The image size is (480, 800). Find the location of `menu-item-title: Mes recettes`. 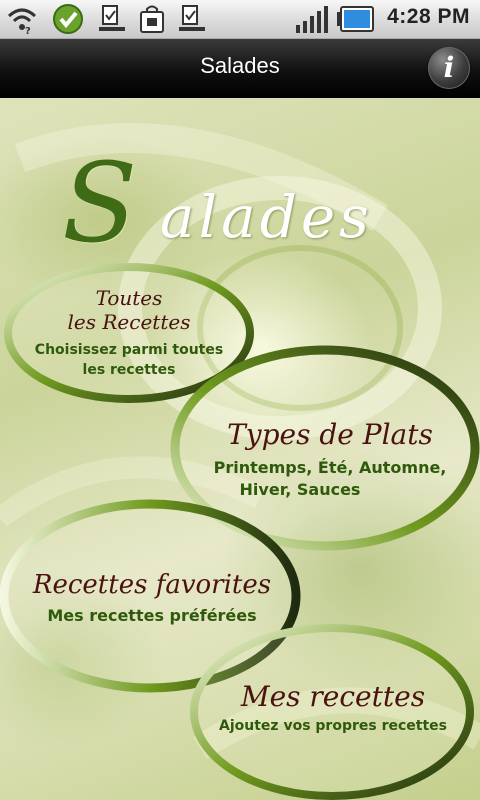

menu-item-title: Mes recettes is located at coordinates (333, 696).